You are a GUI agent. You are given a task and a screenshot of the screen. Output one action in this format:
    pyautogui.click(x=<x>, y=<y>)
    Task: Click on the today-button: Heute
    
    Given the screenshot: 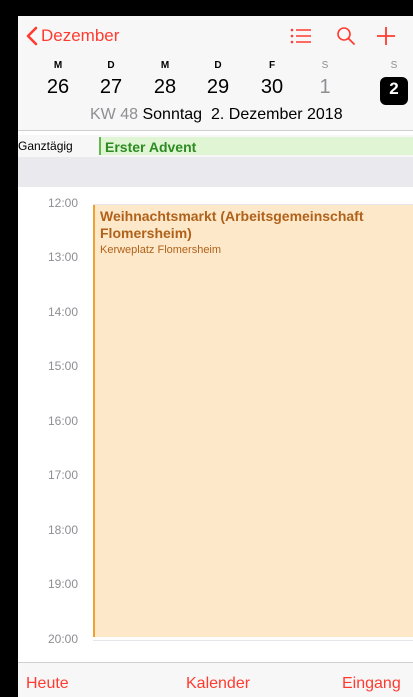 What is the action you would take?
    pyautogui.click(x=47, y=684)
    